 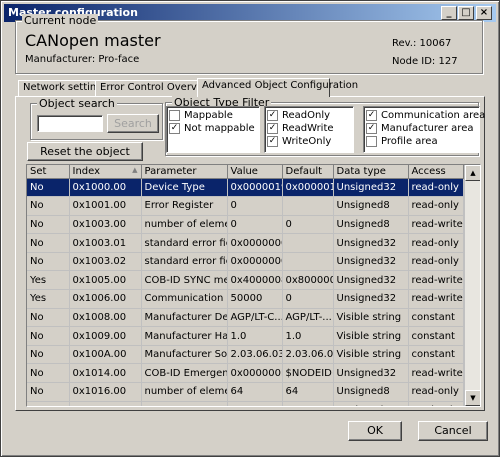 What do you see at coordinates (422, 43) in the screenshot?
I see `revision-text: Rev.: 10067` at bounding box center [422, 43].